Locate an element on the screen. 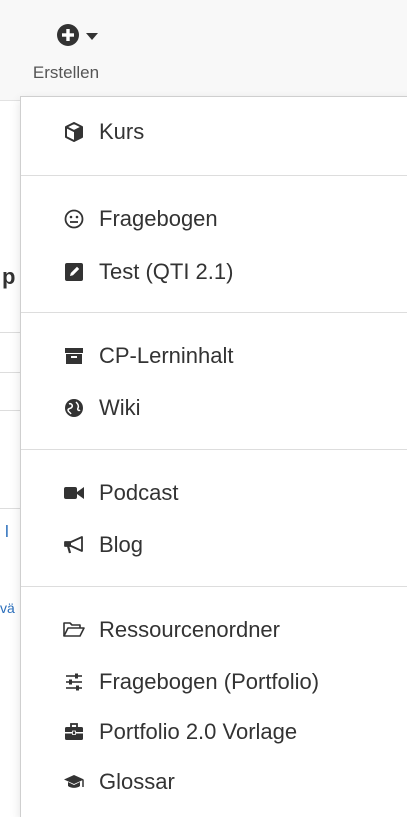 The height and width of the screenshot is (817, 407). smile-icon is located at coordinates (74, 219).